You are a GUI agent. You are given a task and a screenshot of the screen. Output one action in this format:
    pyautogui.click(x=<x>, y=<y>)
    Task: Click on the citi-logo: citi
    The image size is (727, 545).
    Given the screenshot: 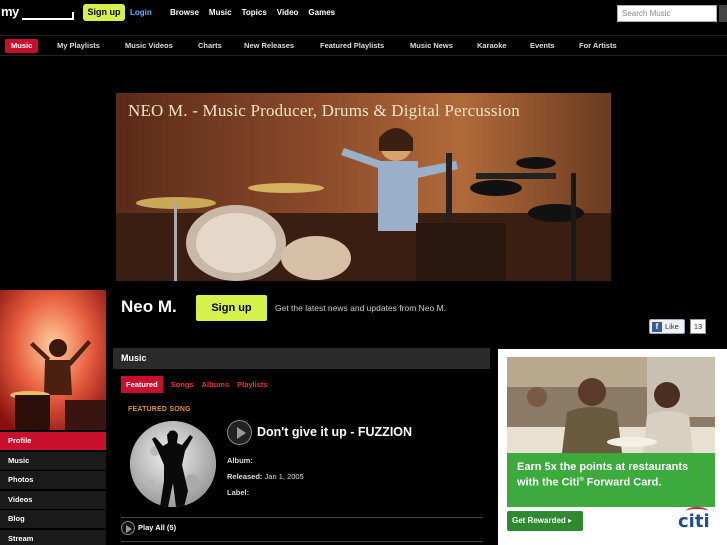 What is the action you would take?
    pyautogui.click(x=694, y=521)
    